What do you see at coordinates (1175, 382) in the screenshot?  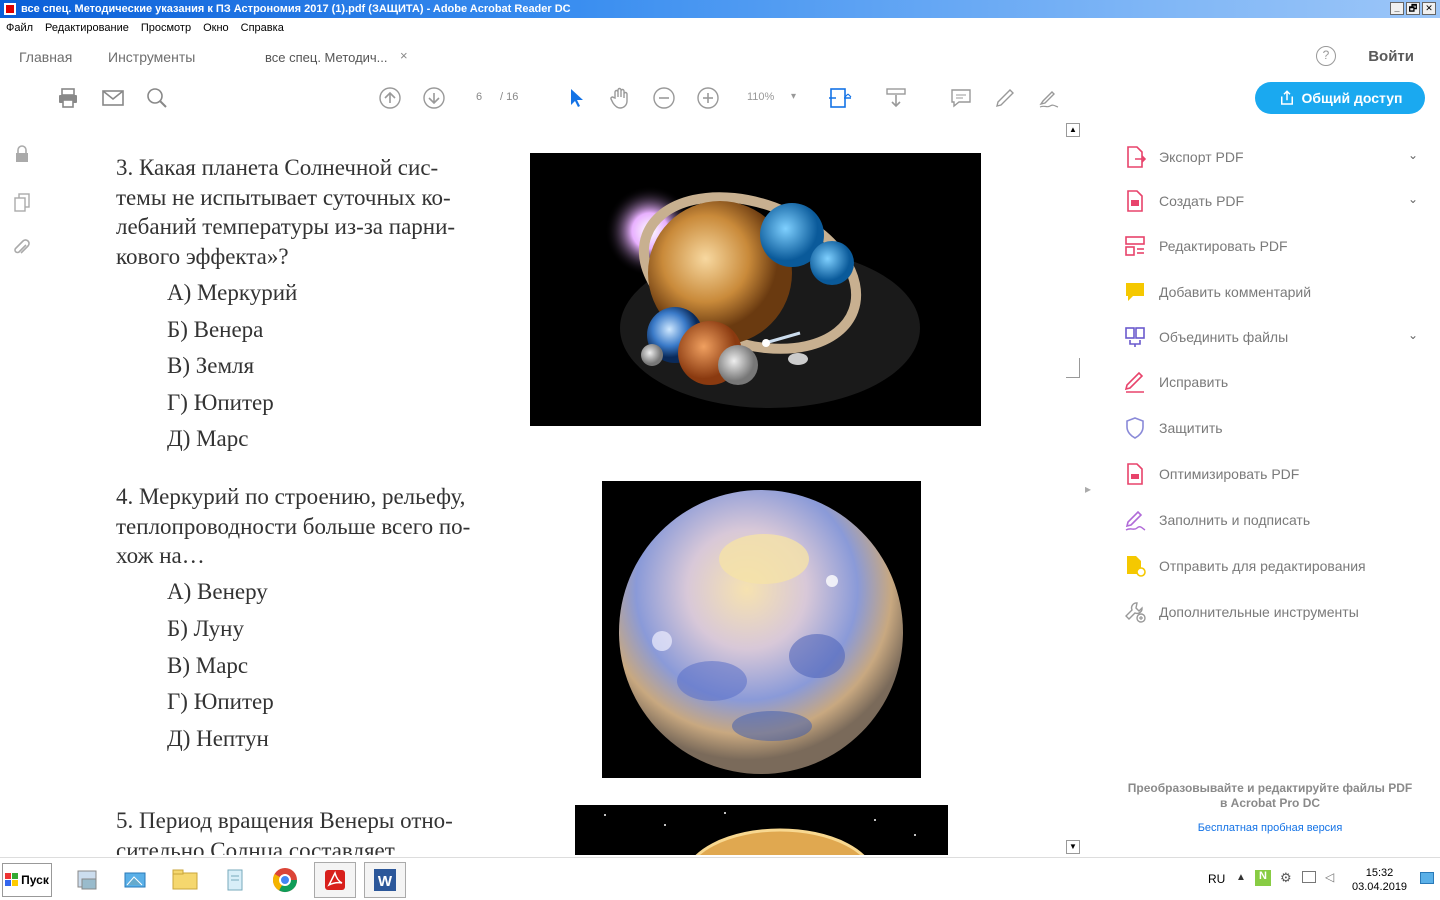 I see `tool-fix: Исправить` at bounding box center [1175, 382].